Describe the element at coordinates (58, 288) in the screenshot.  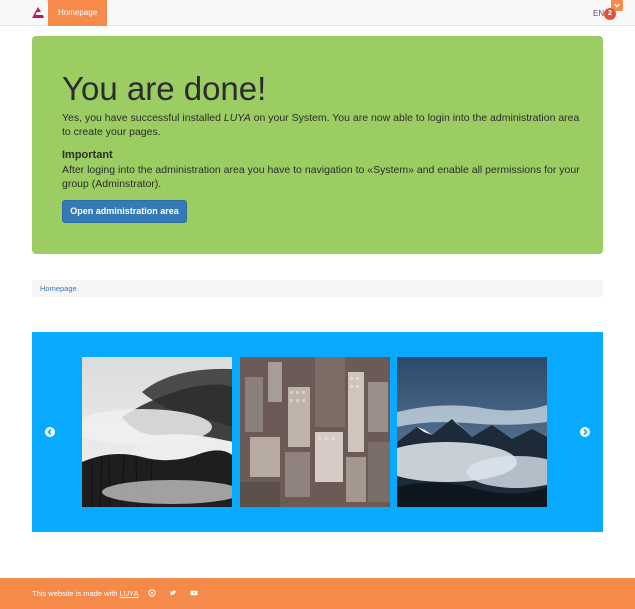
I see `breadcrumb-item-homepage: Homepage` at that location.